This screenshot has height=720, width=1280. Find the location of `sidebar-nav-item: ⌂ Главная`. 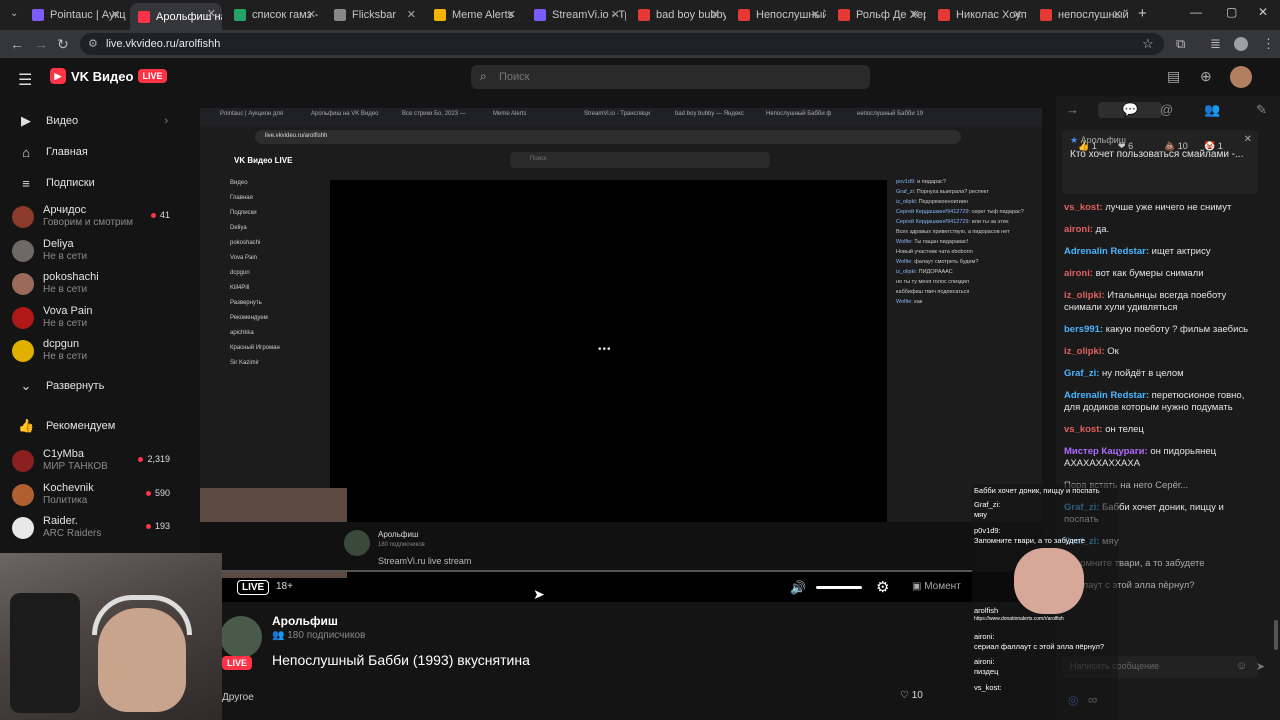

sidebar-nav-item: ⌂ Главная is located at coordinates (93, 152).